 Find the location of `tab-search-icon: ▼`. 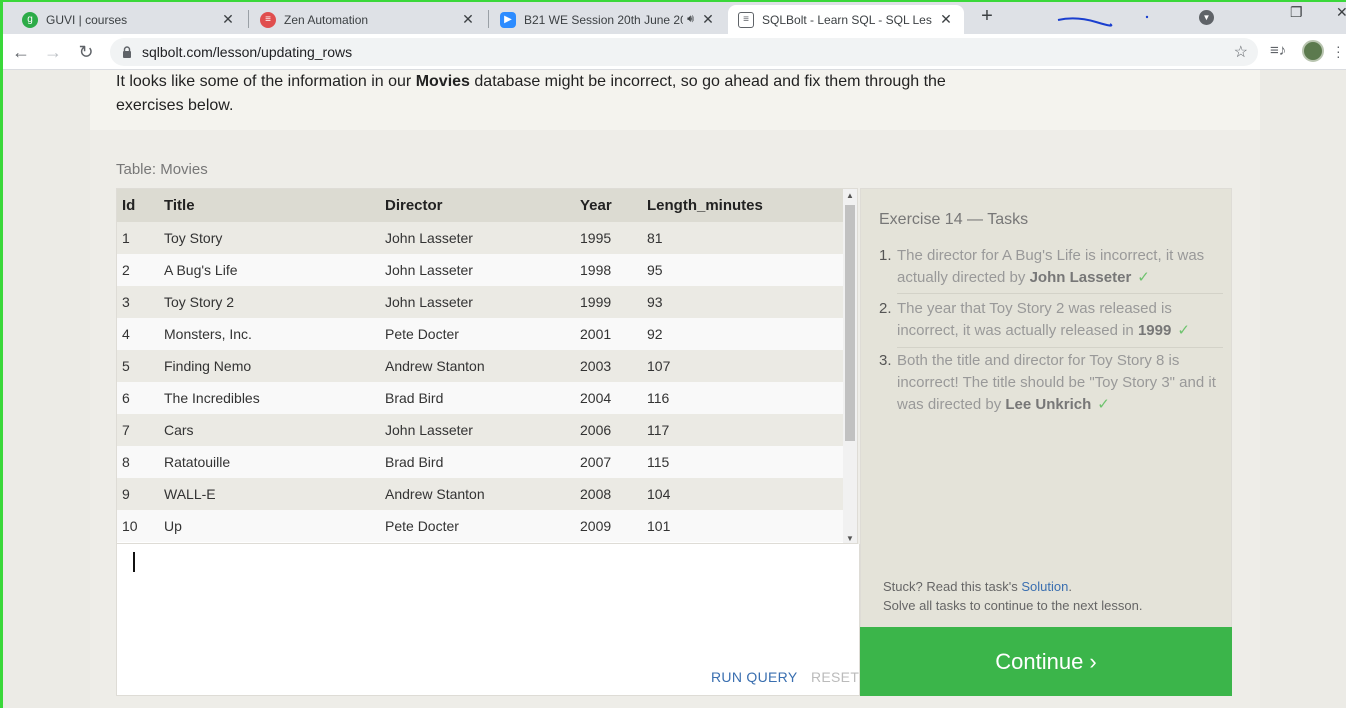

tab-search-icon: ▼ is located at coordinates (1206, 17).